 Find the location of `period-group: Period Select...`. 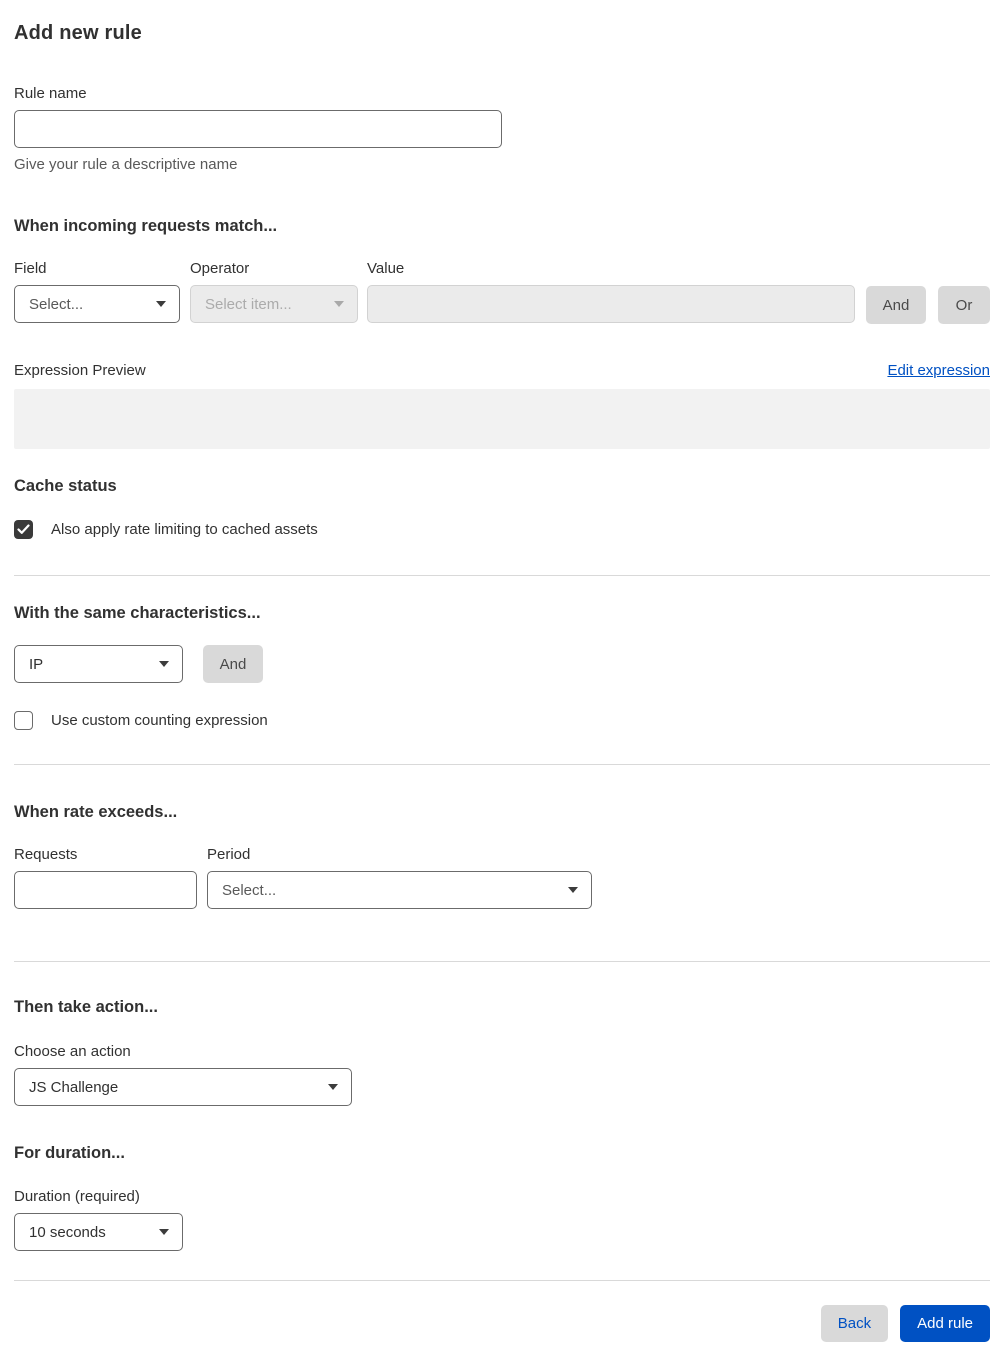

period-group: Period Select... is located at coordinates (399, 877).